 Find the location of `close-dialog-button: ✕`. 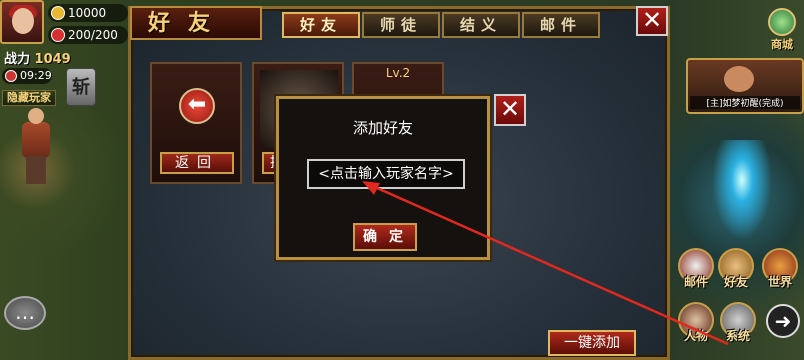

close-dialog-button: ✕ is located at coordinates (510, 110).